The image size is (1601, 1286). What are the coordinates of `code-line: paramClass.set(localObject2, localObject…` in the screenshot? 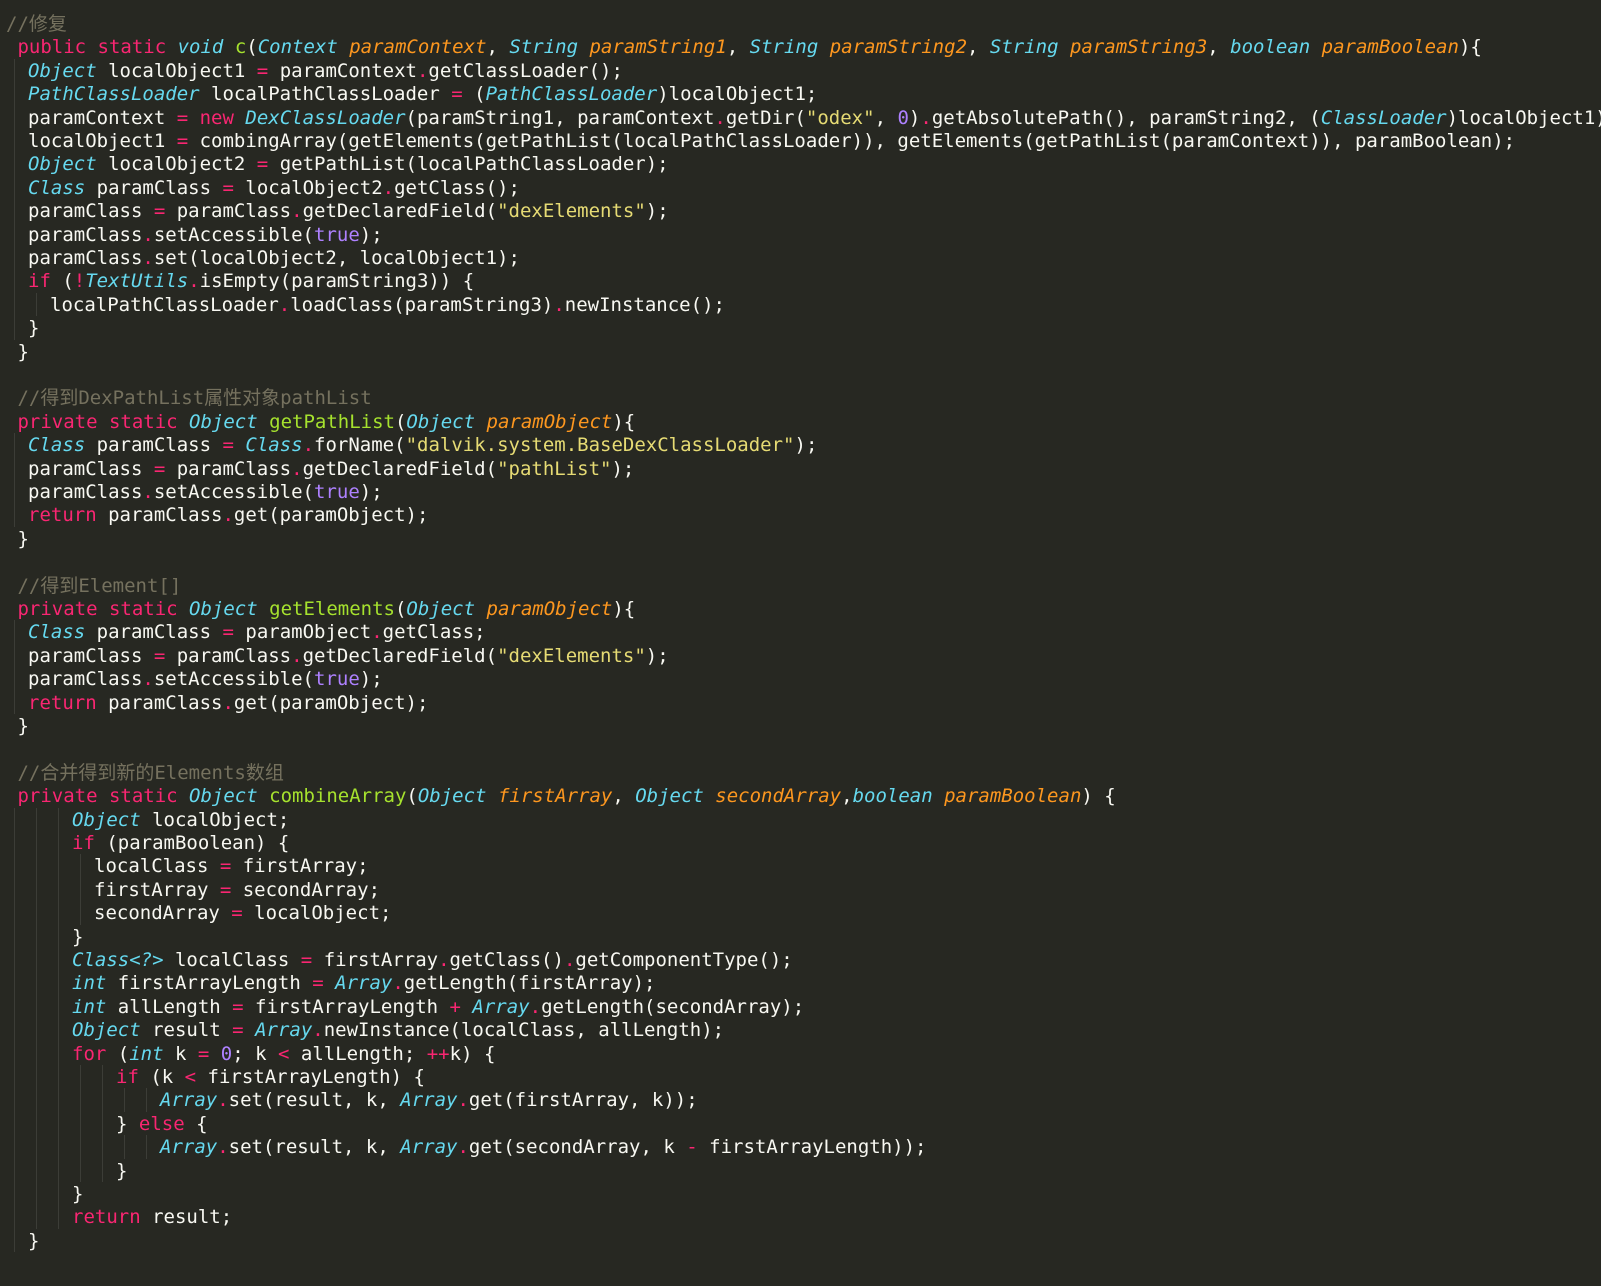 It's located at (274, 258).